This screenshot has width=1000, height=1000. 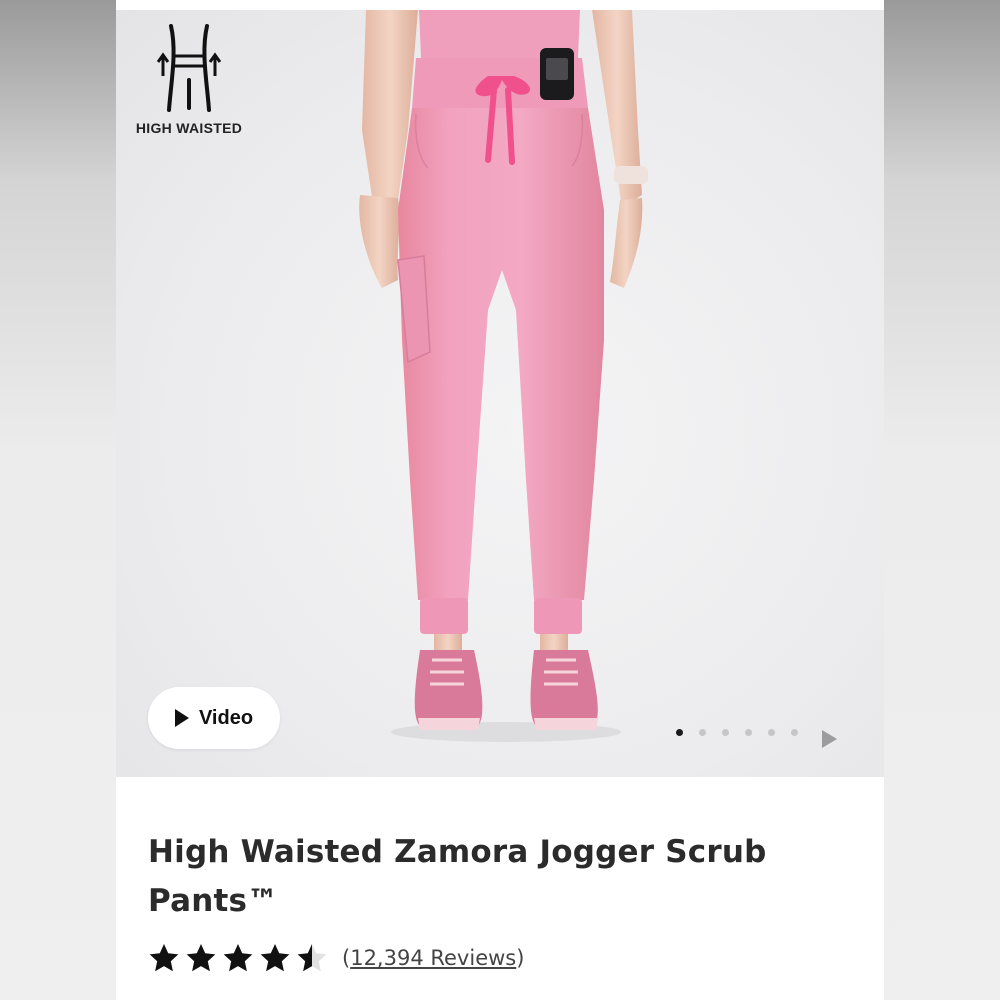 I want to click on video-button: Video, so click(x=214, y=718).